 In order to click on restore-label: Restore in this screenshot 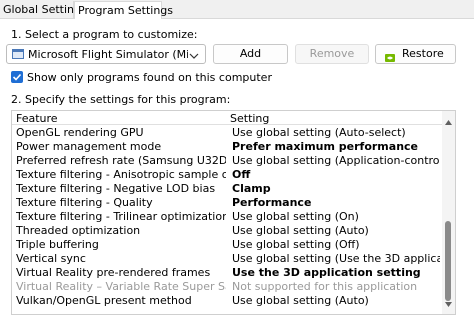, I will do `click(423, 53)`.